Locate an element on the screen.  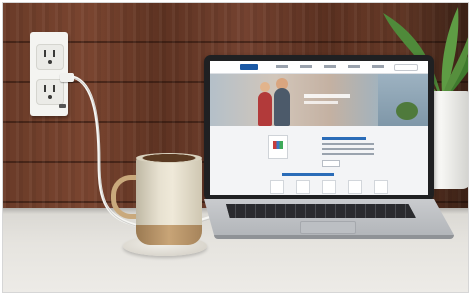
laptop-trackpad is located at coordinates (328, 227).